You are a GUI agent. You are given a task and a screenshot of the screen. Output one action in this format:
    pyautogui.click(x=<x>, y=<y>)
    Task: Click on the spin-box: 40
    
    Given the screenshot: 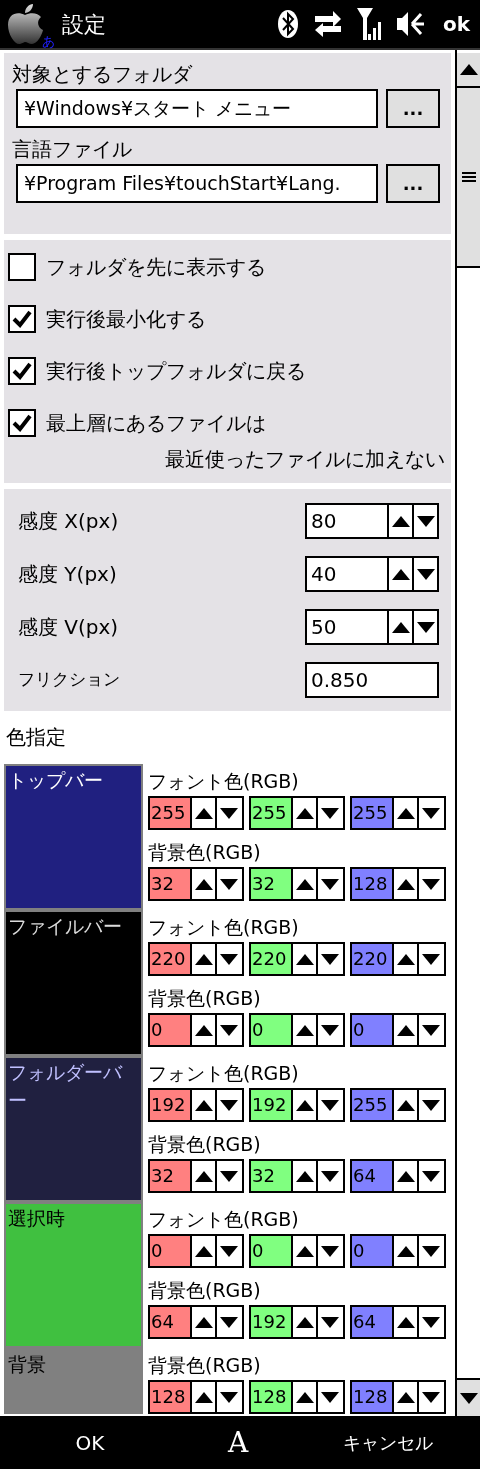 What is the action you would take?
    pyautogui.click(x=372, y=574)
    